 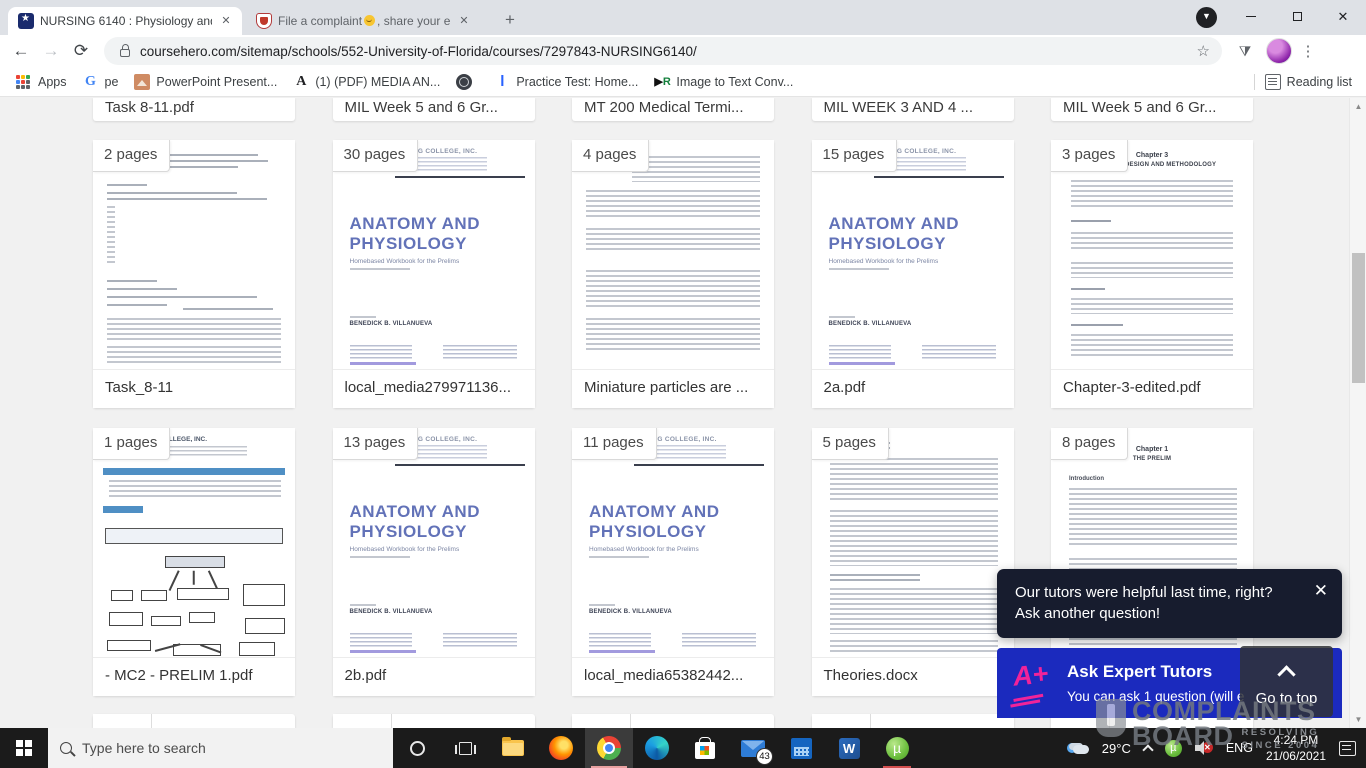 What do you see at coordinates (1296, 748) in the screenshot?
I see `clock: 4:24 PM 21/06/2021` at bounding box center [1296, 748].